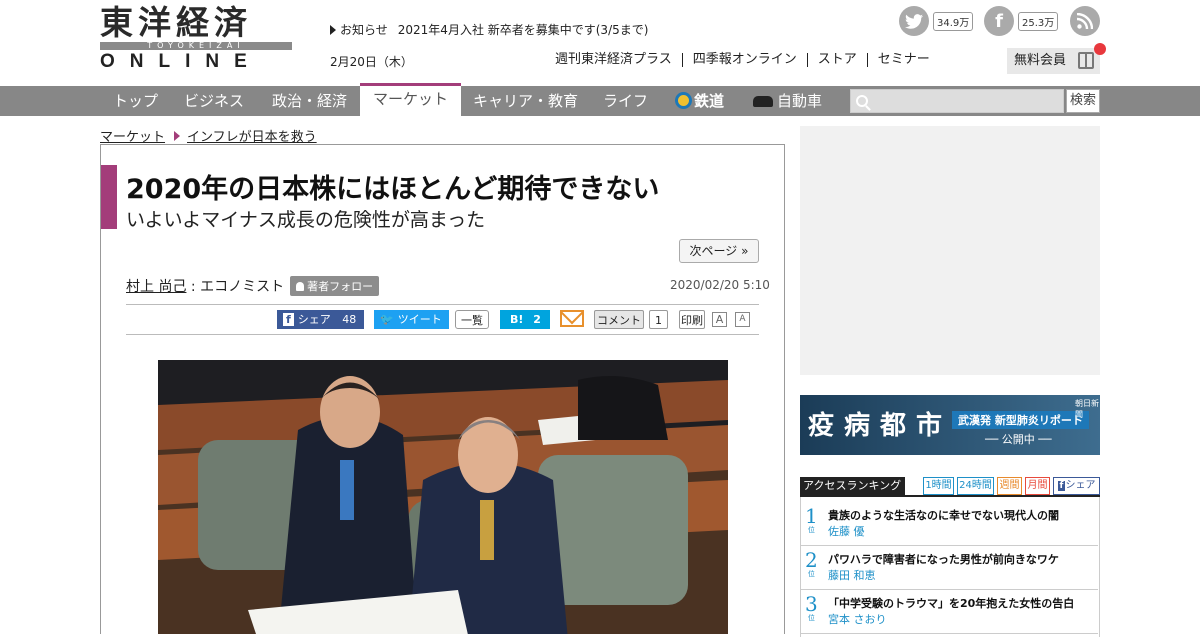 This screenshot has height=637, width=1200. I want to click on notice: お知らせ 2021年4月入社 新卒者を募集中です(3/5まで), so click(494, 29).